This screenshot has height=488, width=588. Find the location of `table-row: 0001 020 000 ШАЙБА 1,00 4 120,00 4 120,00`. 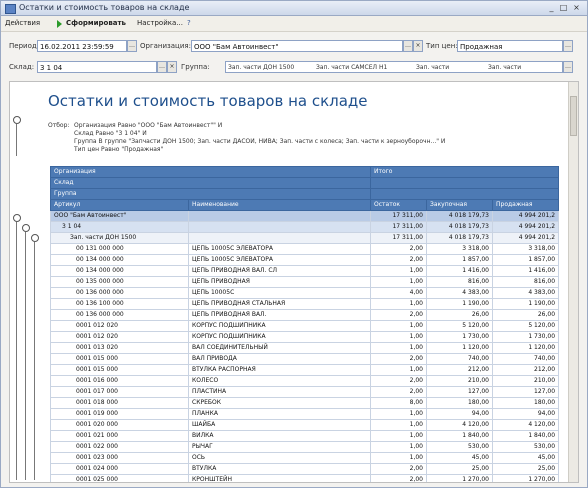

table-row: 0001 020 000 ШАЙБА 1,00 4 120,00 4 120,00 is located at coordinates (305, 425).